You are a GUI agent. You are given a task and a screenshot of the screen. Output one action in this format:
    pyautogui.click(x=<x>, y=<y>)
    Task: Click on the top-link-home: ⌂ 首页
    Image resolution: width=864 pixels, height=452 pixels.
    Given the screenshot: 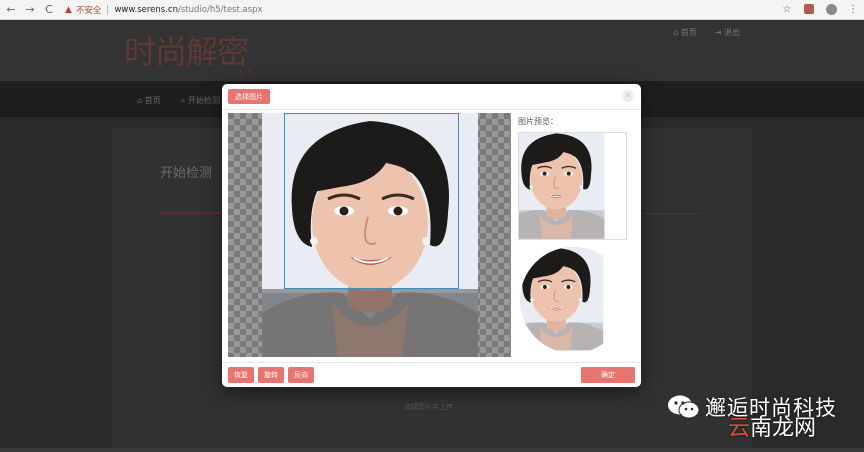 What is the action you would take?
    pyautogui.click(x=685, y=32)
    